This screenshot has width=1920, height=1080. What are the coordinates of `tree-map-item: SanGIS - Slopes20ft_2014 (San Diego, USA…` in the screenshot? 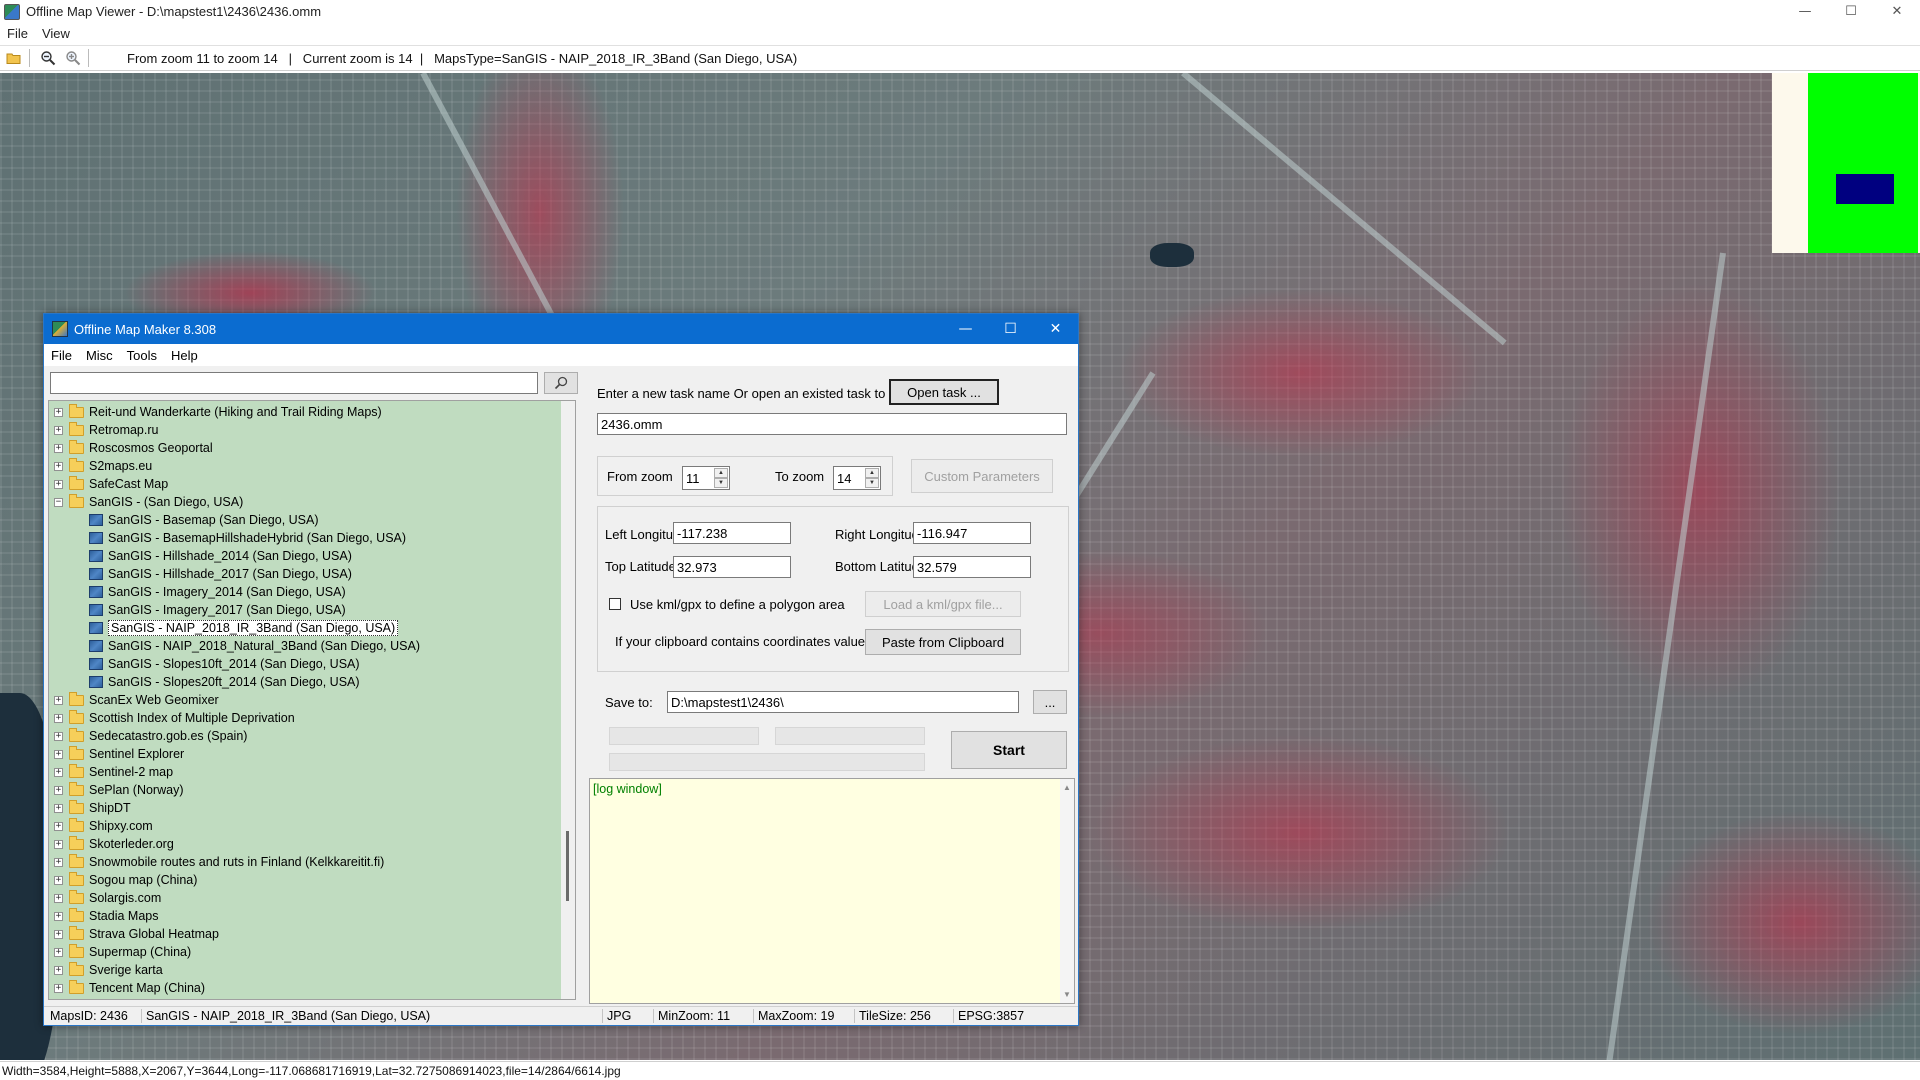 It's located at (224, 682).